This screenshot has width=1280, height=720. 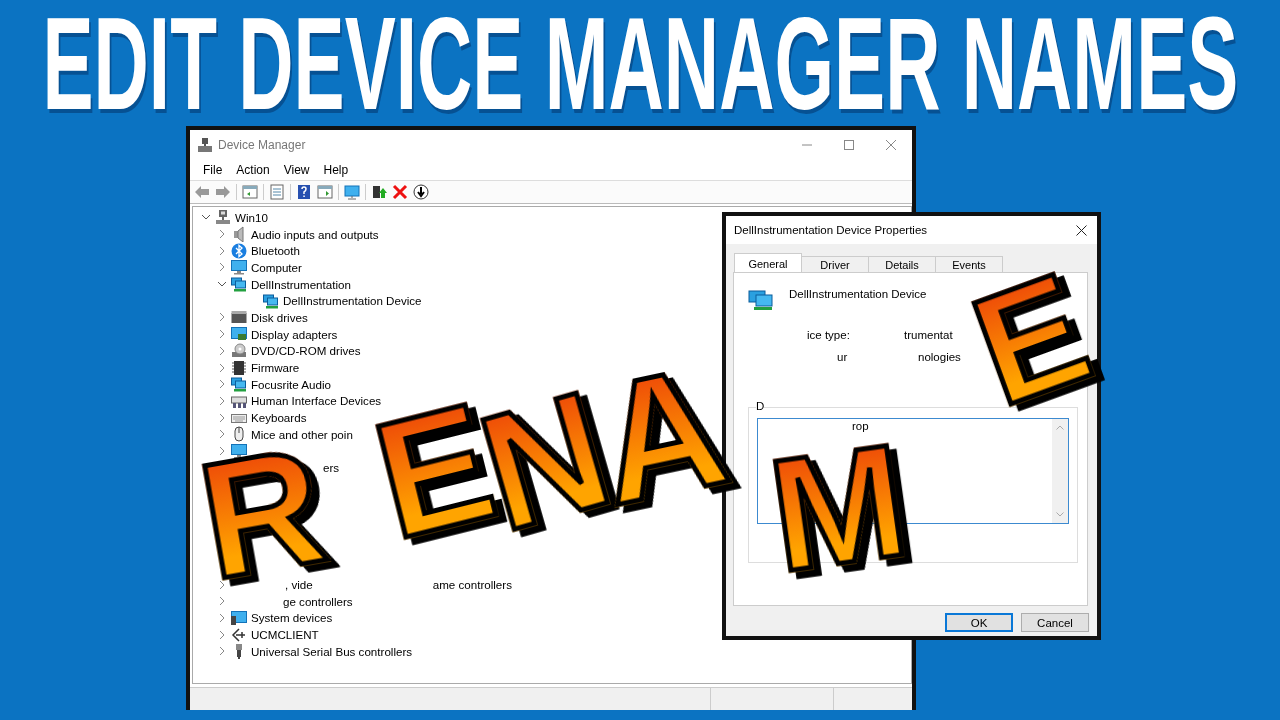 I want to click on add-driver-icon, so click(x=379, y=192).